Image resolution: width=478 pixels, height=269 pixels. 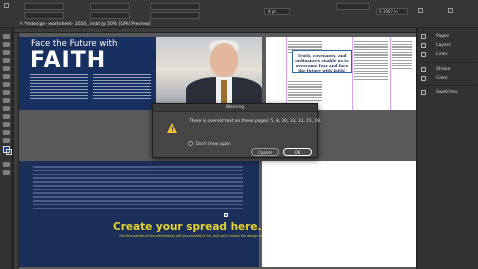 What do you see at coordinates (423, 78) in the screenshot?
I see `color-icon` at bounding box center [423, 78].